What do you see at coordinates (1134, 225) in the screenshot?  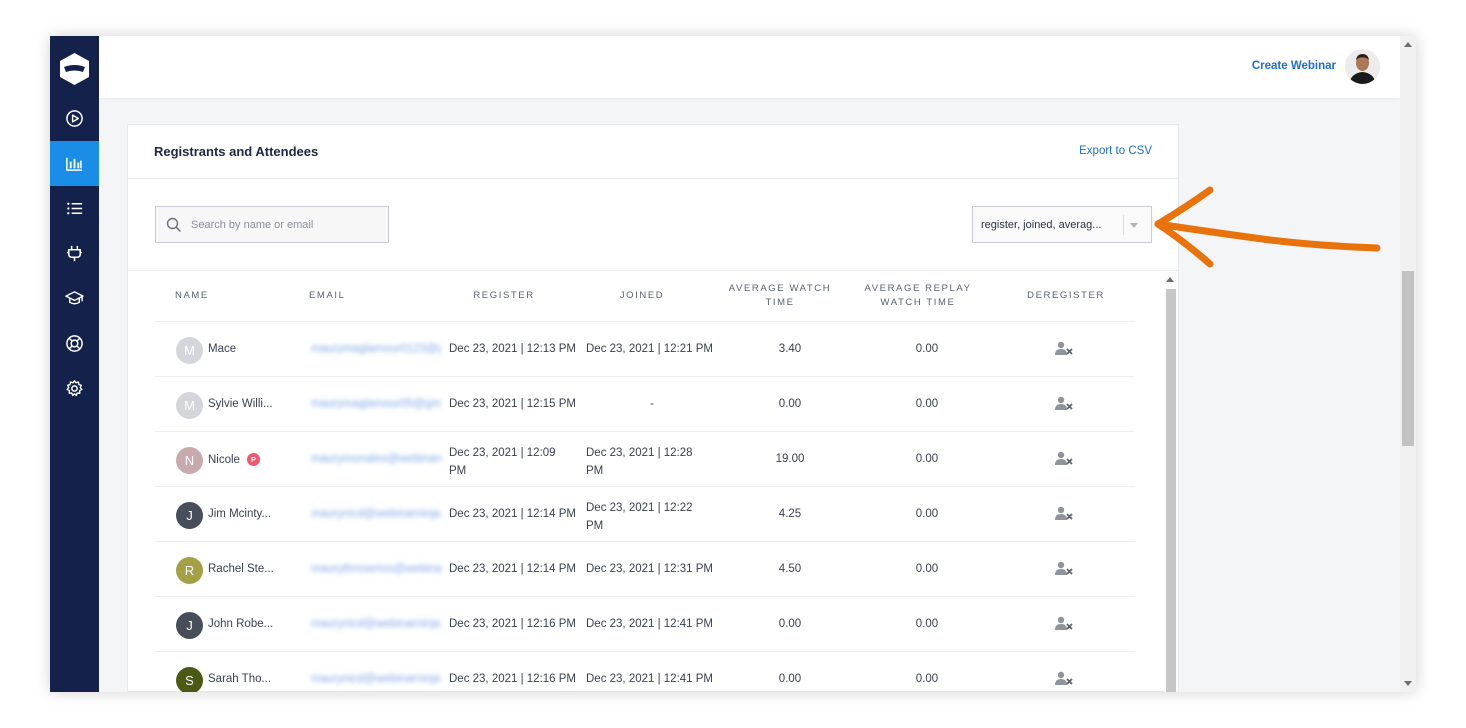 I see `chevron-down-icon` at bounding box center [1134, 225].